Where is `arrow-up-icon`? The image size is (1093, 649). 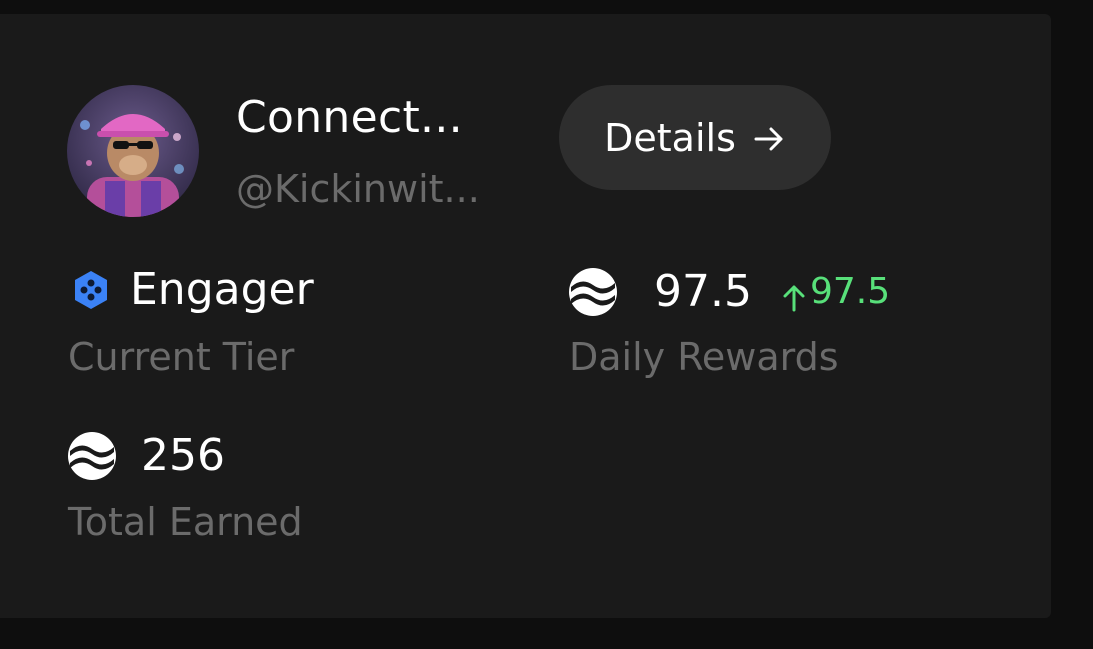 arrow-up-icon is located at coordinates (794, 294).